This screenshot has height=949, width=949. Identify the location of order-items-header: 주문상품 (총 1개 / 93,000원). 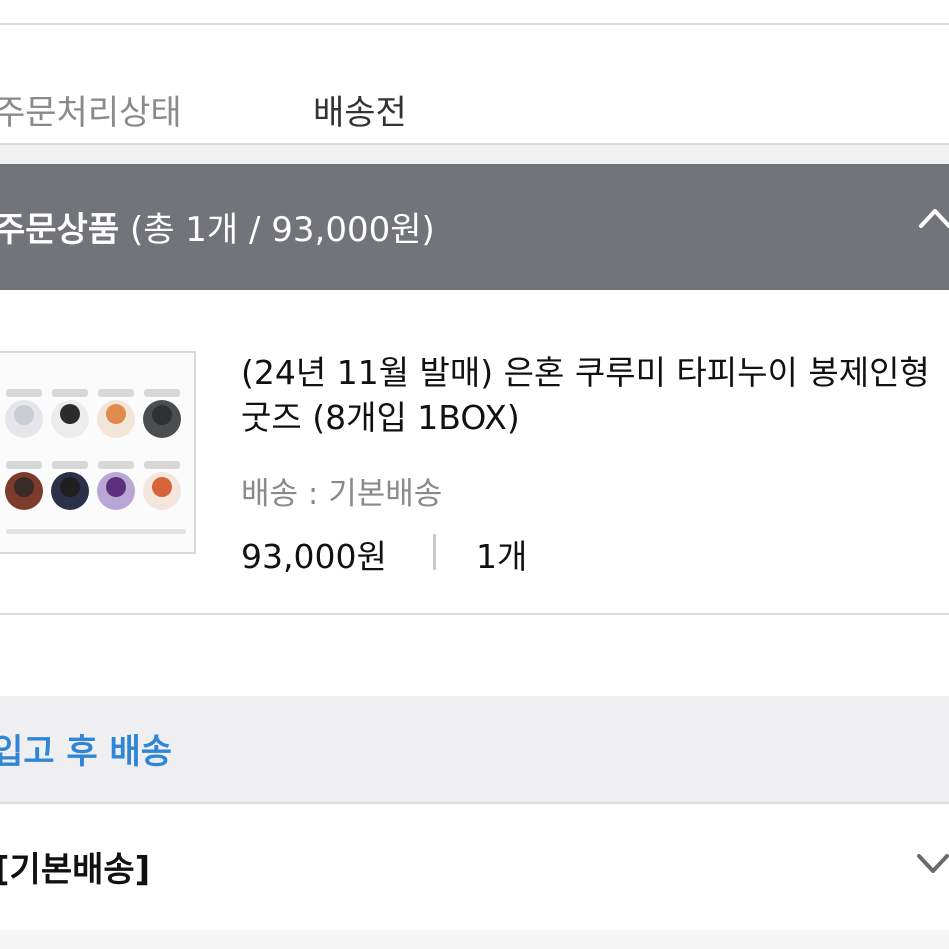
(474, 227).